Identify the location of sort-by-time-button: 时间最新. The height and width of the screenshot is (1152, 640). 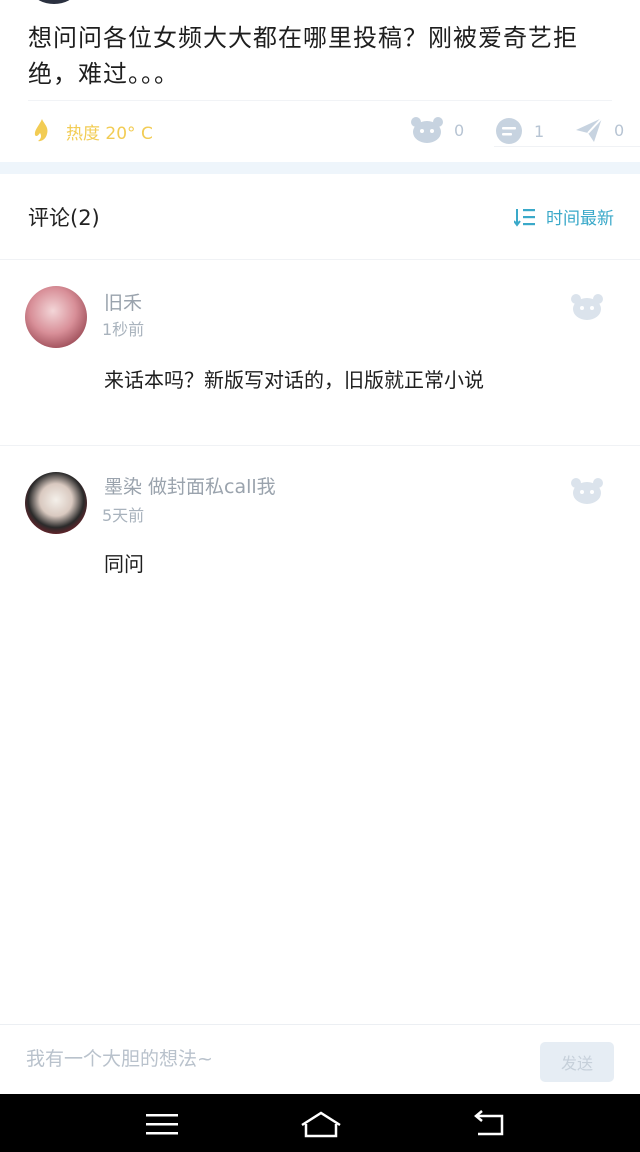
(564, 216).